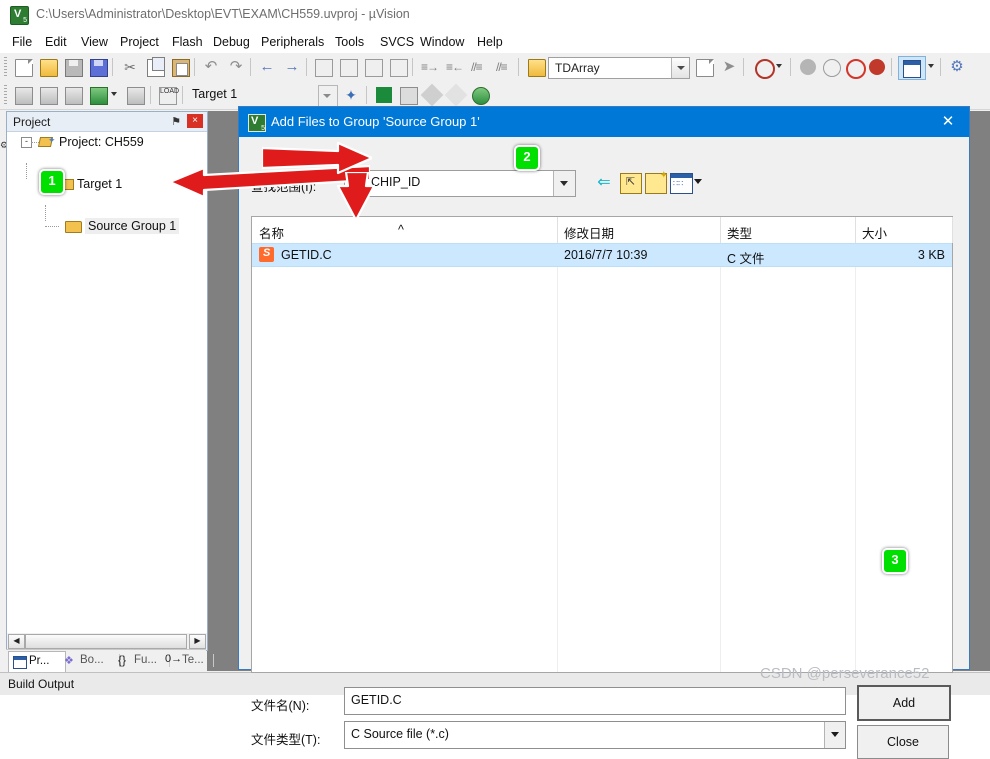 Image resolution: width=990 pixels, height=759 pixels. I want to click on menu-debug: Debug, so click(231, 42).